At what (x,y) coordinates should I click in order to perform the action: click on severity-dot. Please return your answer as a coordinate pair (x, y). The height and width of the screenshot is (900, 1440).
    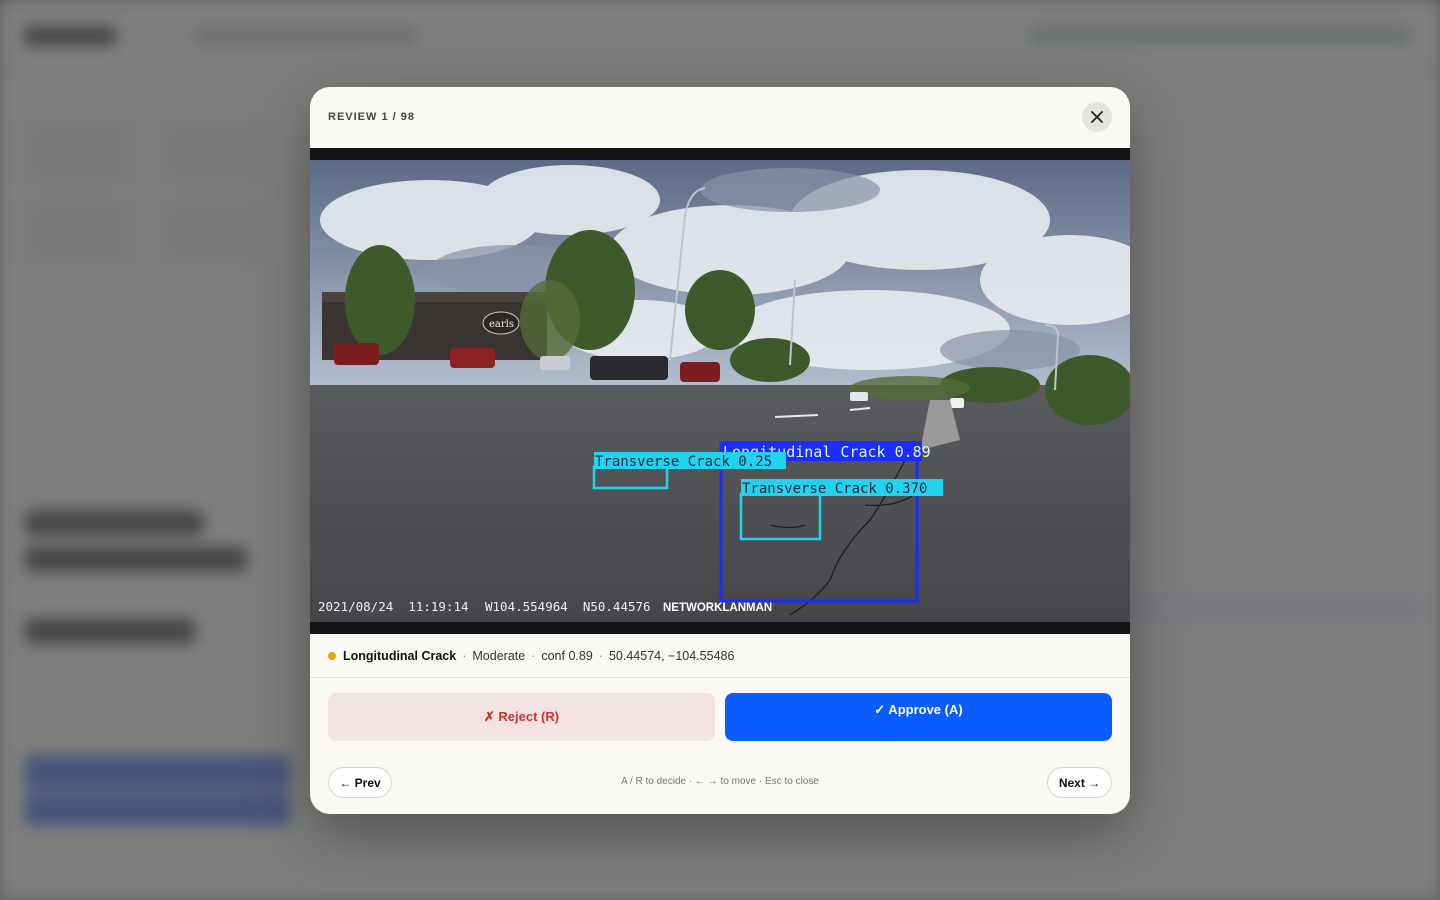
    Looking at the image, I should click on (332, 655).